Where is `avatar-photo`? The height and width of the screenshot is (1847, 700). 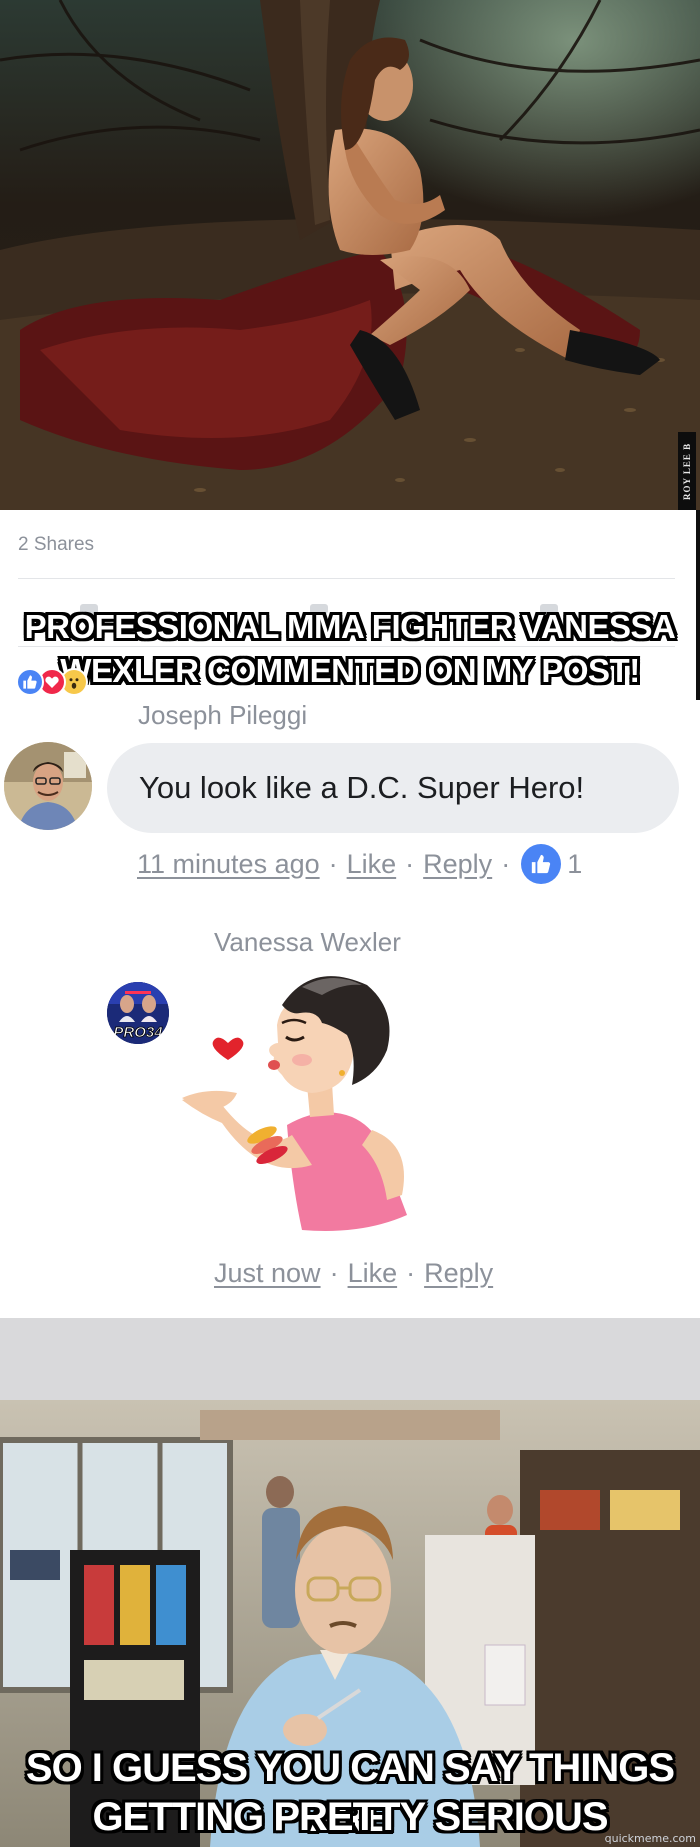
avatar-photo is located at coordinates (48, 786).